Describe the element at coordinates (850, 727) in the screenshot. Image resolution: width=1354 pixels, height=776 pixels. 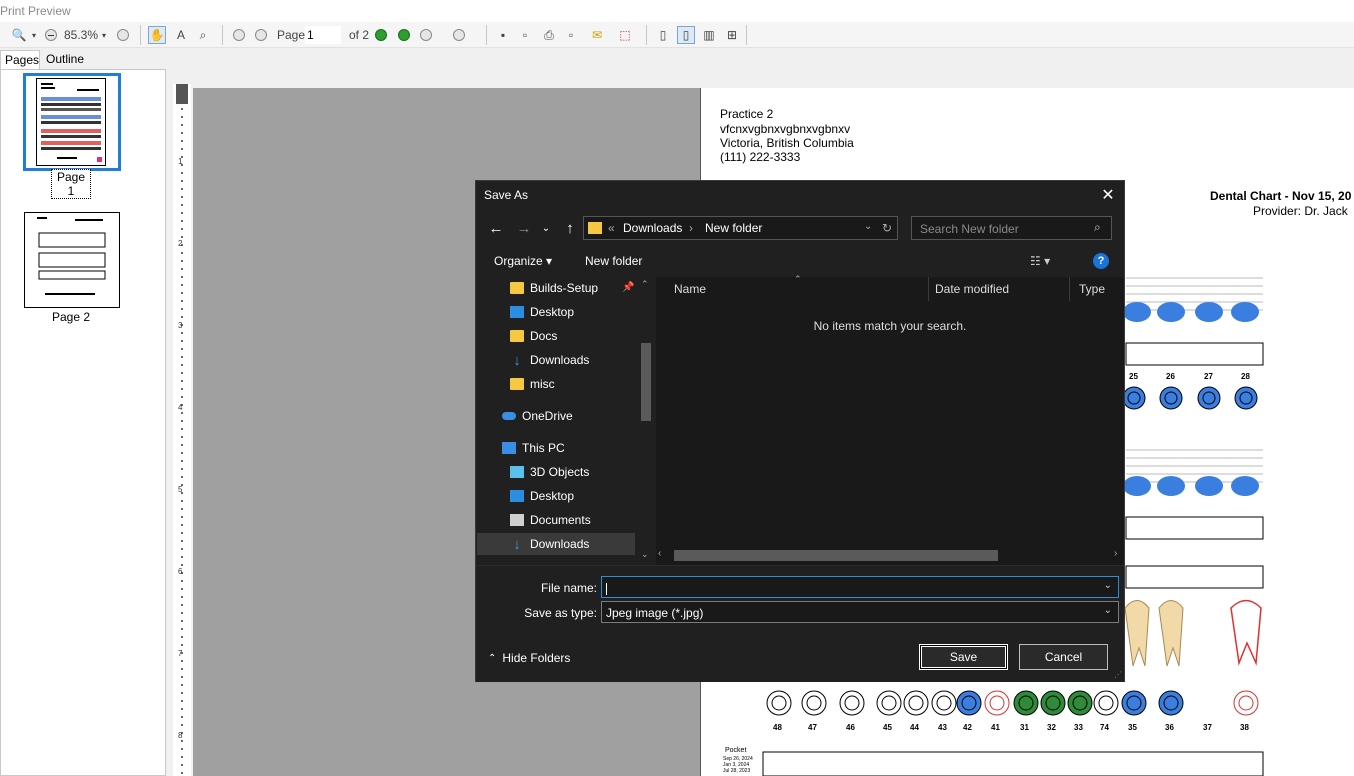
I see `tooth-number: 46` at that location.